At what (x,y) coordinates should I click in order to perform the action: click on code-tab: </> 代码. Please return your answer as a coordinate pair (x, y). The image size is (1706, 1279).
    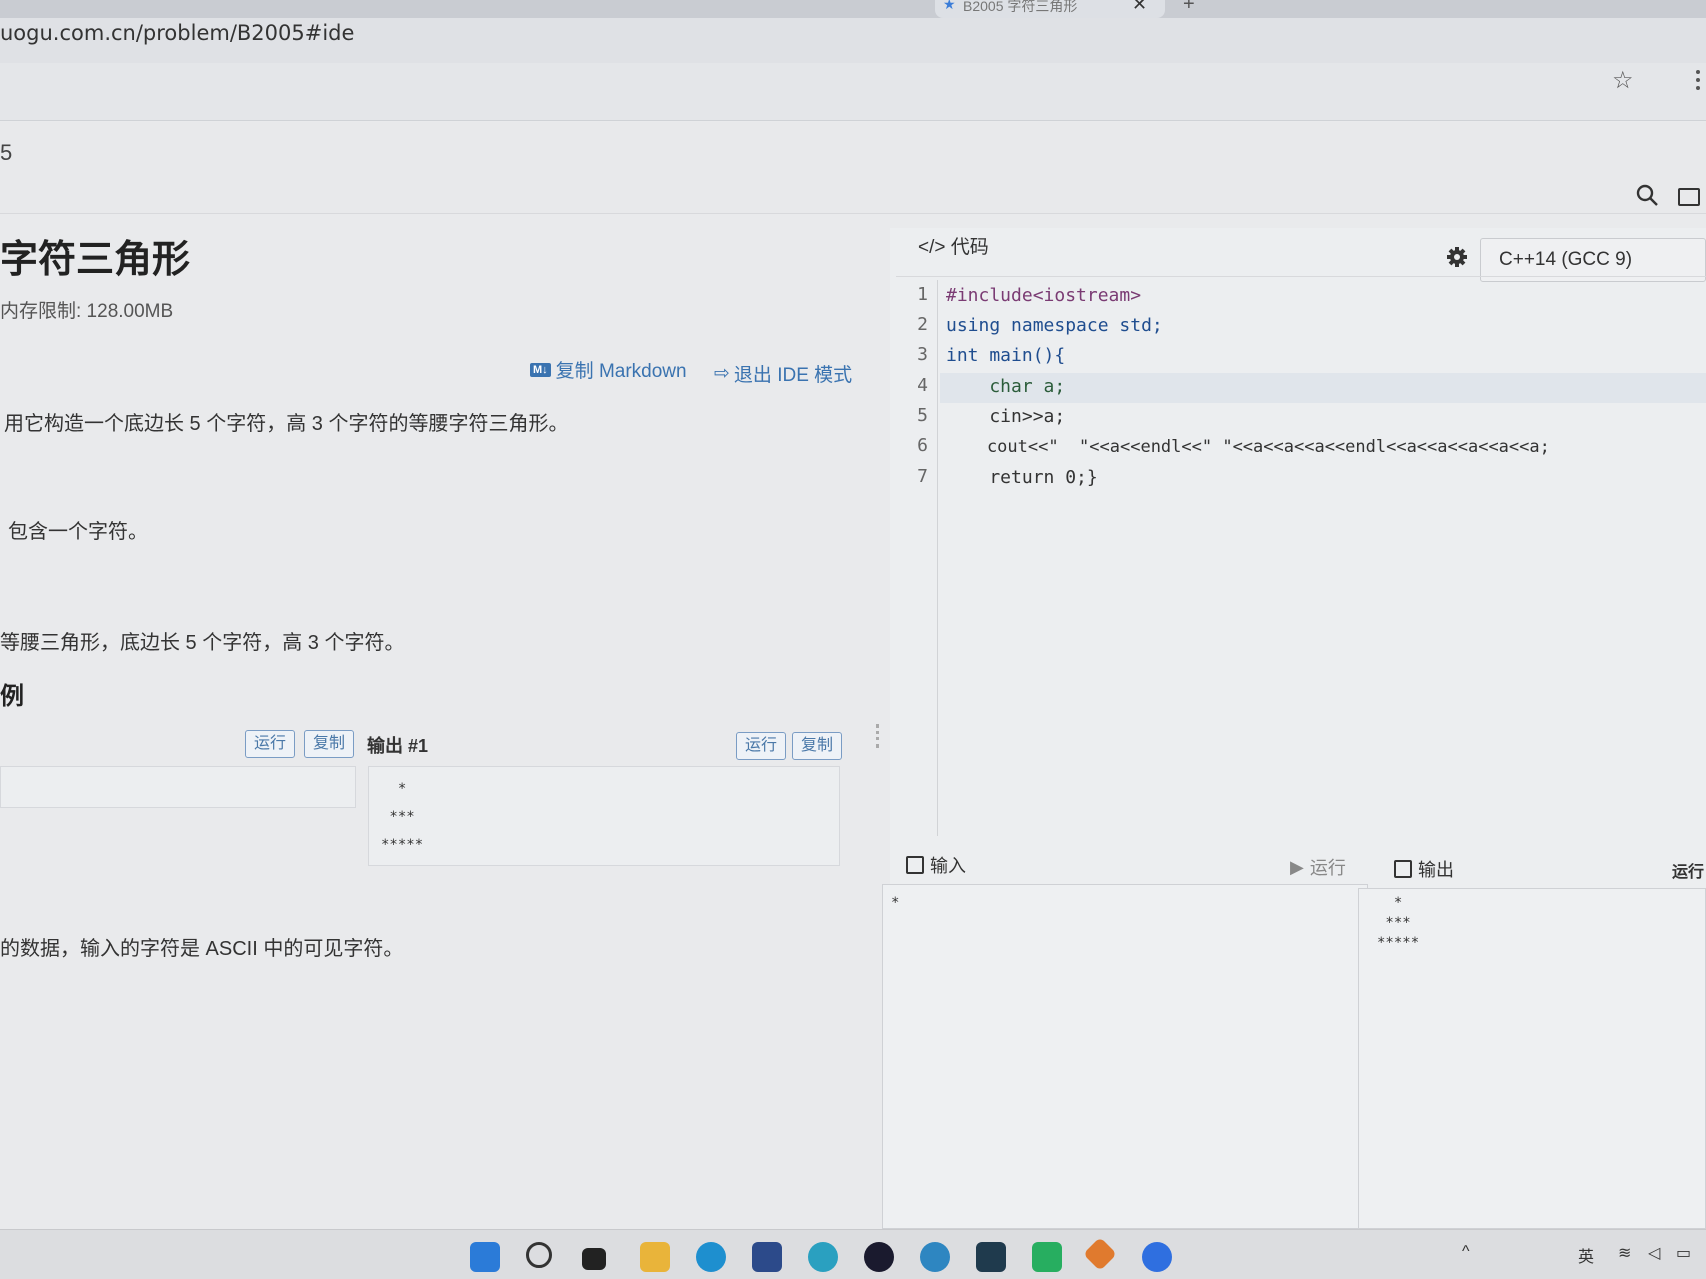
    Looking at the image, I should click on (953, 245).